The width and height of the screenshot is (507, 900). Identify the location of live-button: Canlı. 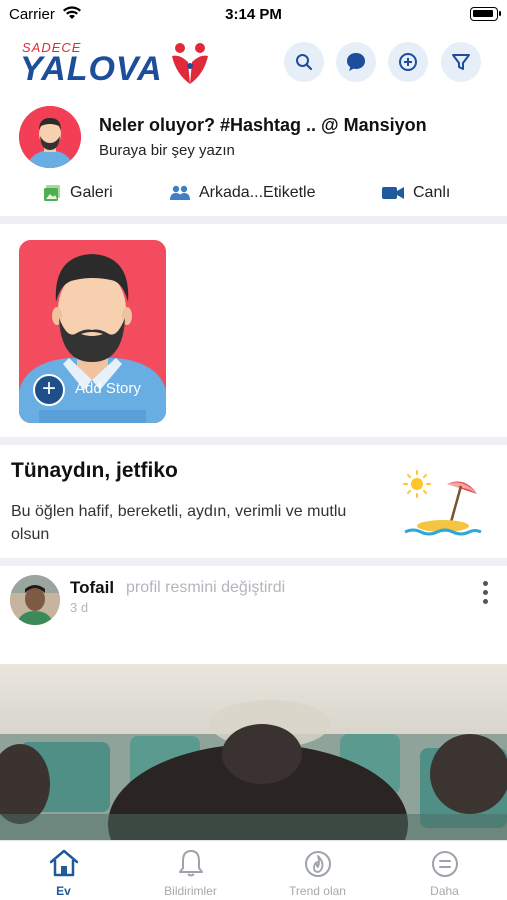
(416, 193).